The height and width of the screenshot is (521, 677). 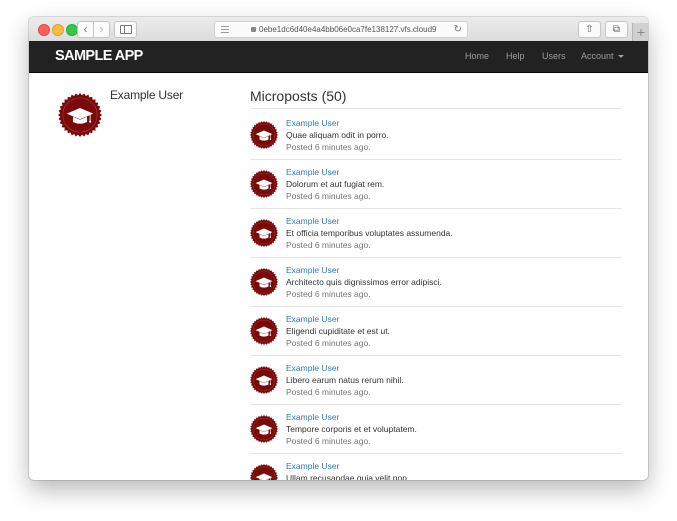 I want to click on tabs-icon: ⧉, so click(x=616, y=29).